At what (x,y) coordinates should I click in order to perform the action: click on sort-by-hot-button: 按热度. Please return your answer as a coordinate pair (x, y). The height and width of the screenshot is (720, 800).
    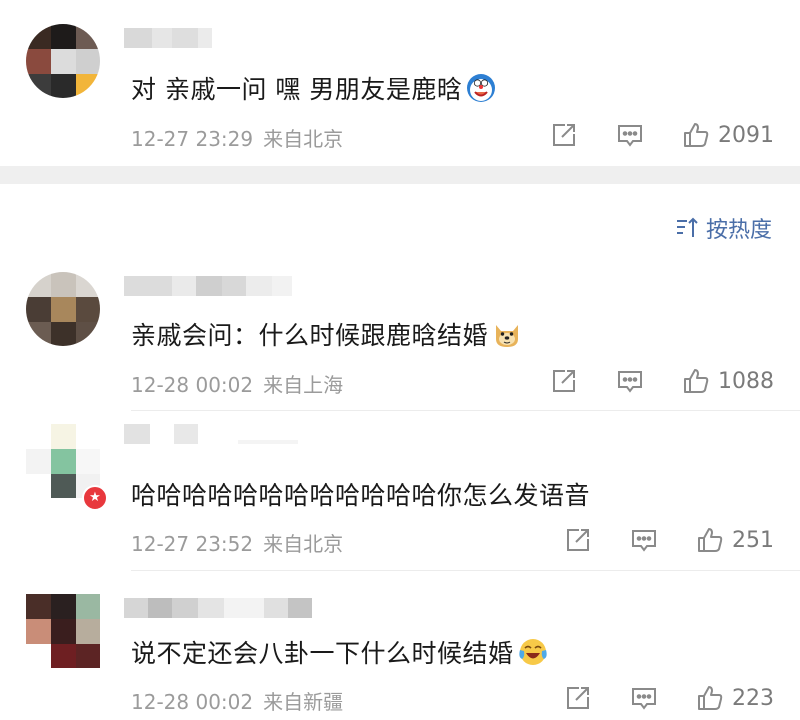
    Looking at the image, I should click on (723, 228).